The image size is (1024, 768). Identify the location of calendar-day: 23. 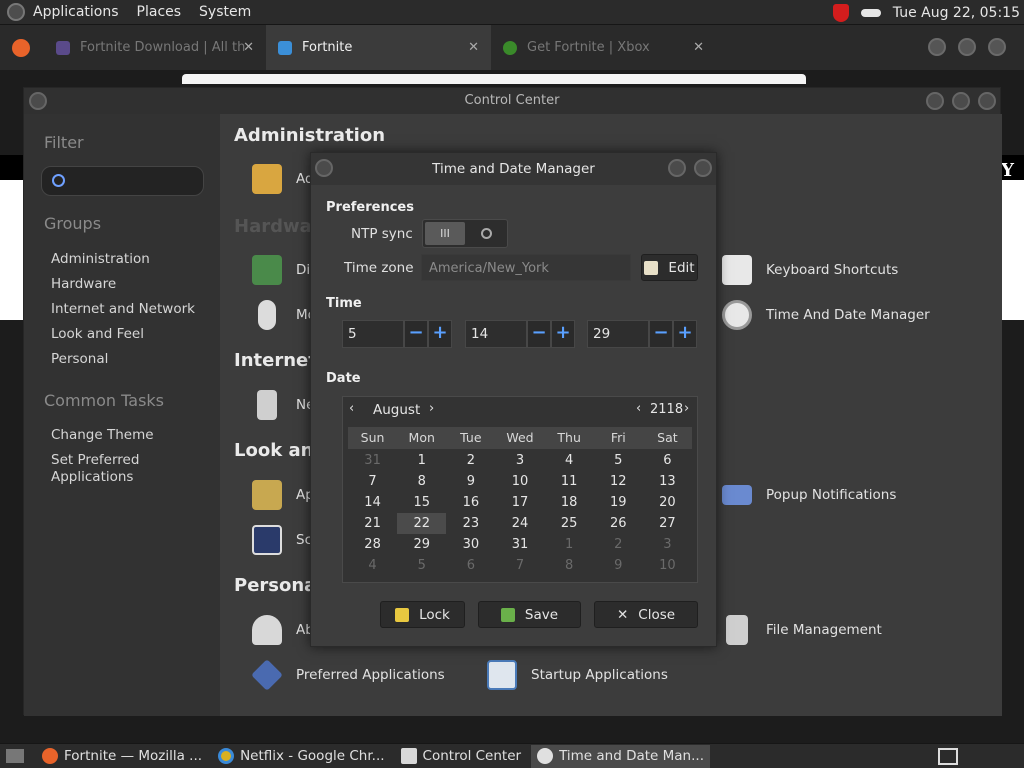
(470, 523).